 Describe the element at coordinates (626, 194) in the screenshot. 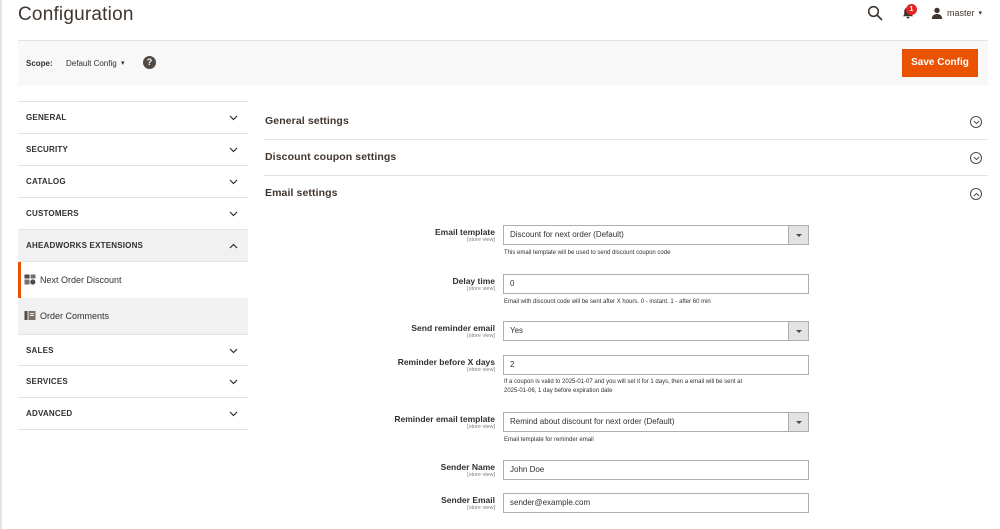

I see `section-email-settings: Email settings` at that location.